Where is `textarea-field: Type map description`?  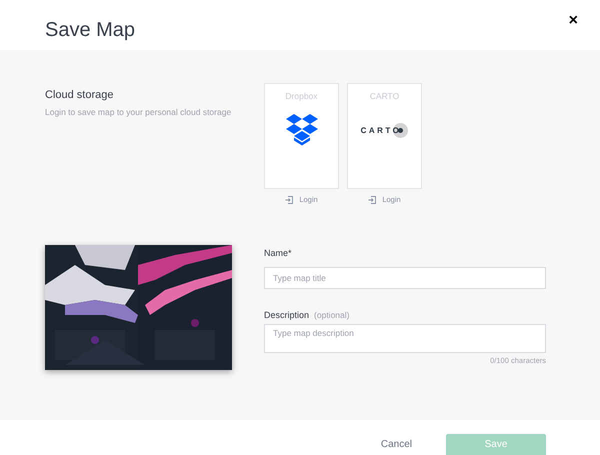 textarea-field: Type map description is located at coordinates (405, 339).